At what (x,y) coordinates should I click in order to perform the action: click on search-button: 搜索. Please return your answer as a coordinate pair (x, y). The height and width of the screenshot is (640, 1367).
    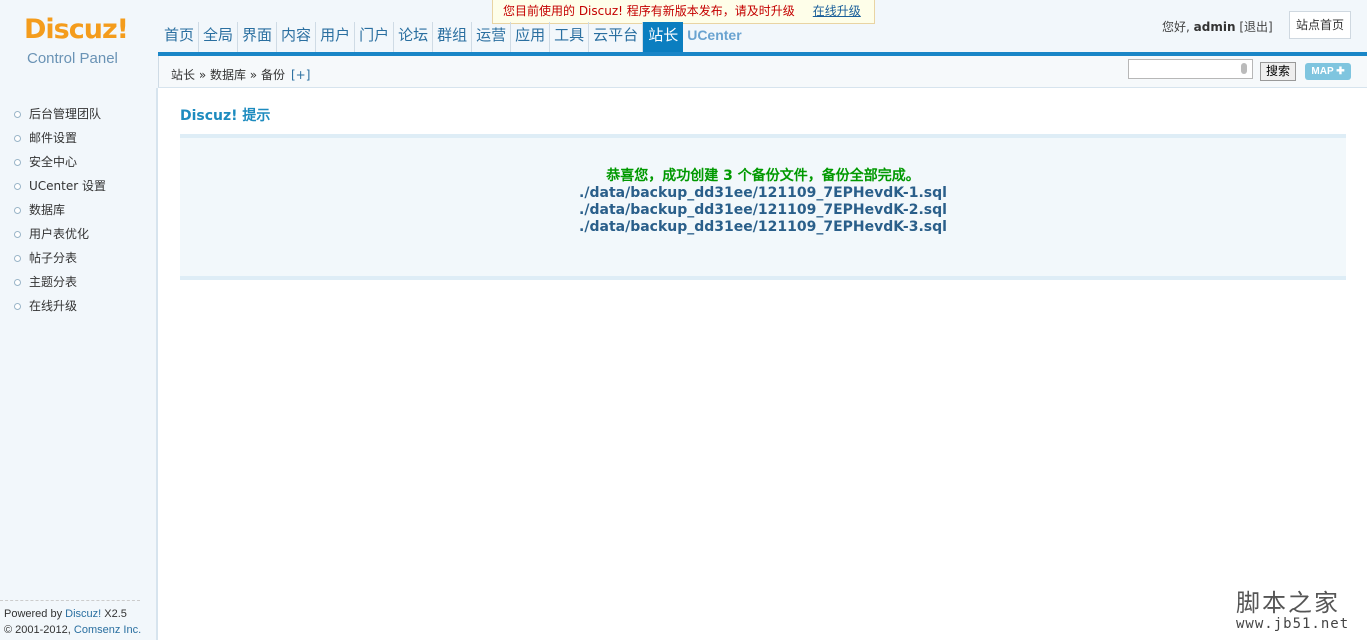
    Looking at the image, I should click on (1278, 71).